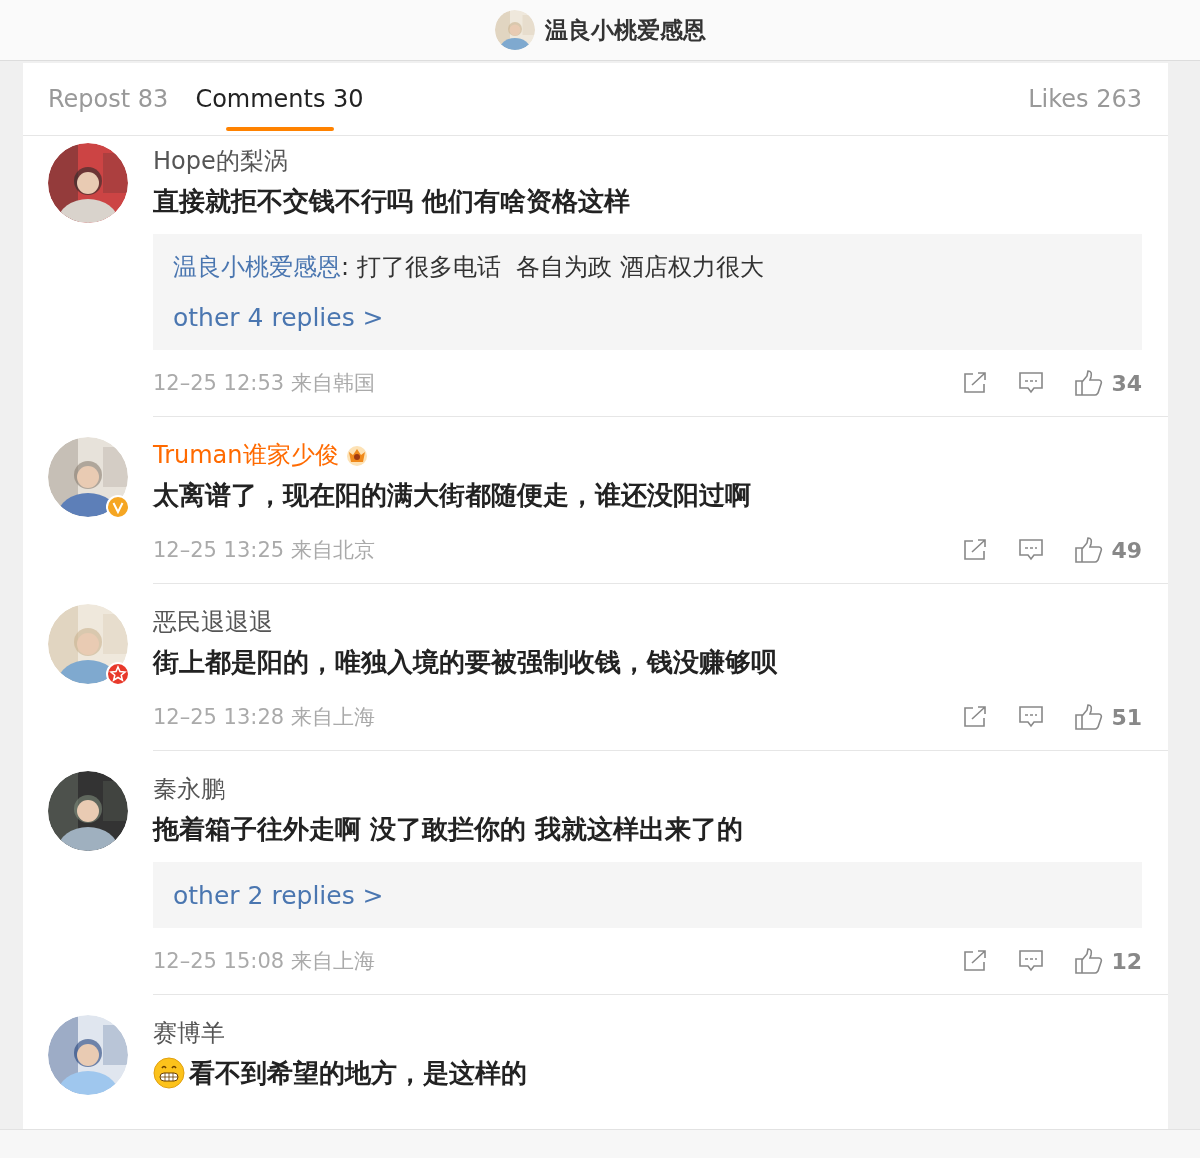 This screenshot has height=1158, width=1200. What do you see at coordinates (1126, 717) in the screenshot?
I see `like-count: 51` at bounding box center [1126, 717].